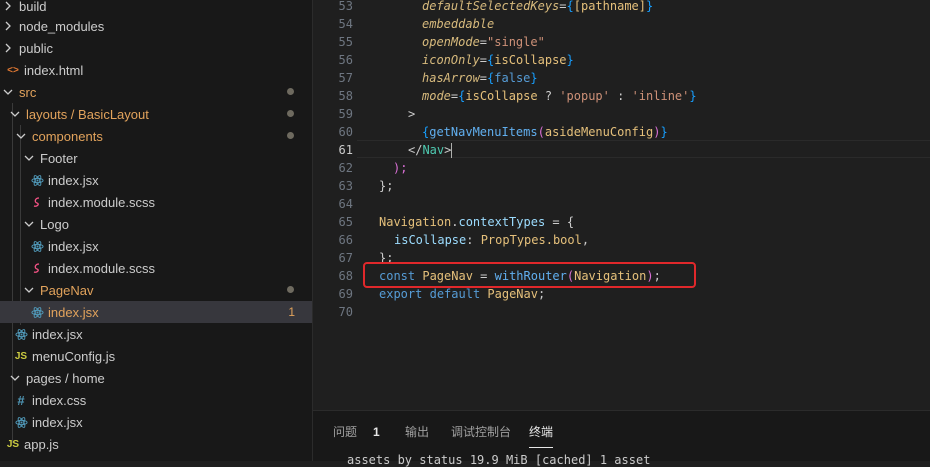  What do you see at coordinates (345, 60) in the screenshot?
I see `line-number: 56` at bounding box center [345, 60].